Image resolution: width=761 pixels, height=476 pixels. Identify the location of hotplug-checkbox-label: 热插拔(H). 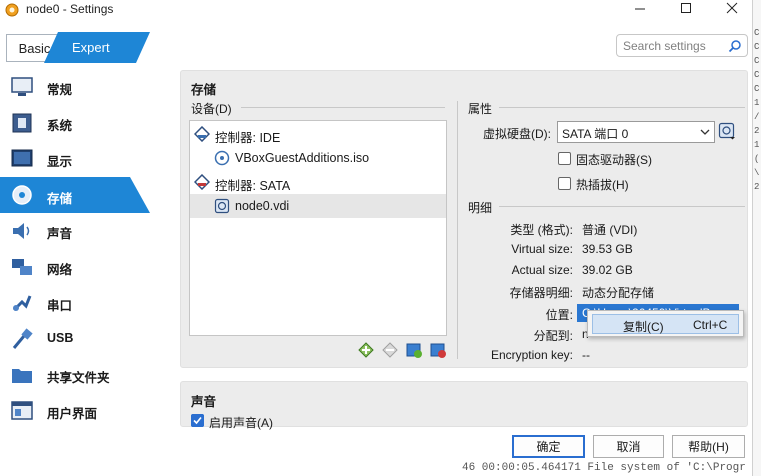
(602, 185).